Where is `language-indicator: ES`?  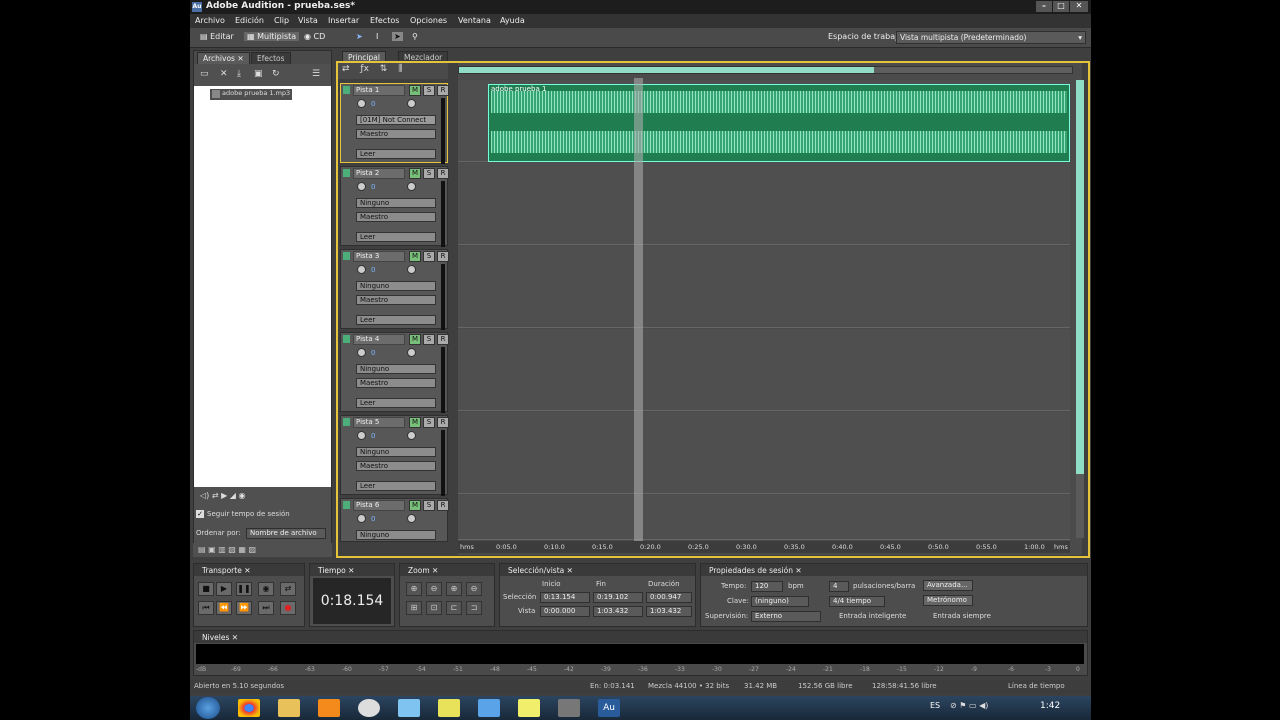
language-indicator: ES is located at coordinates (935, 705).